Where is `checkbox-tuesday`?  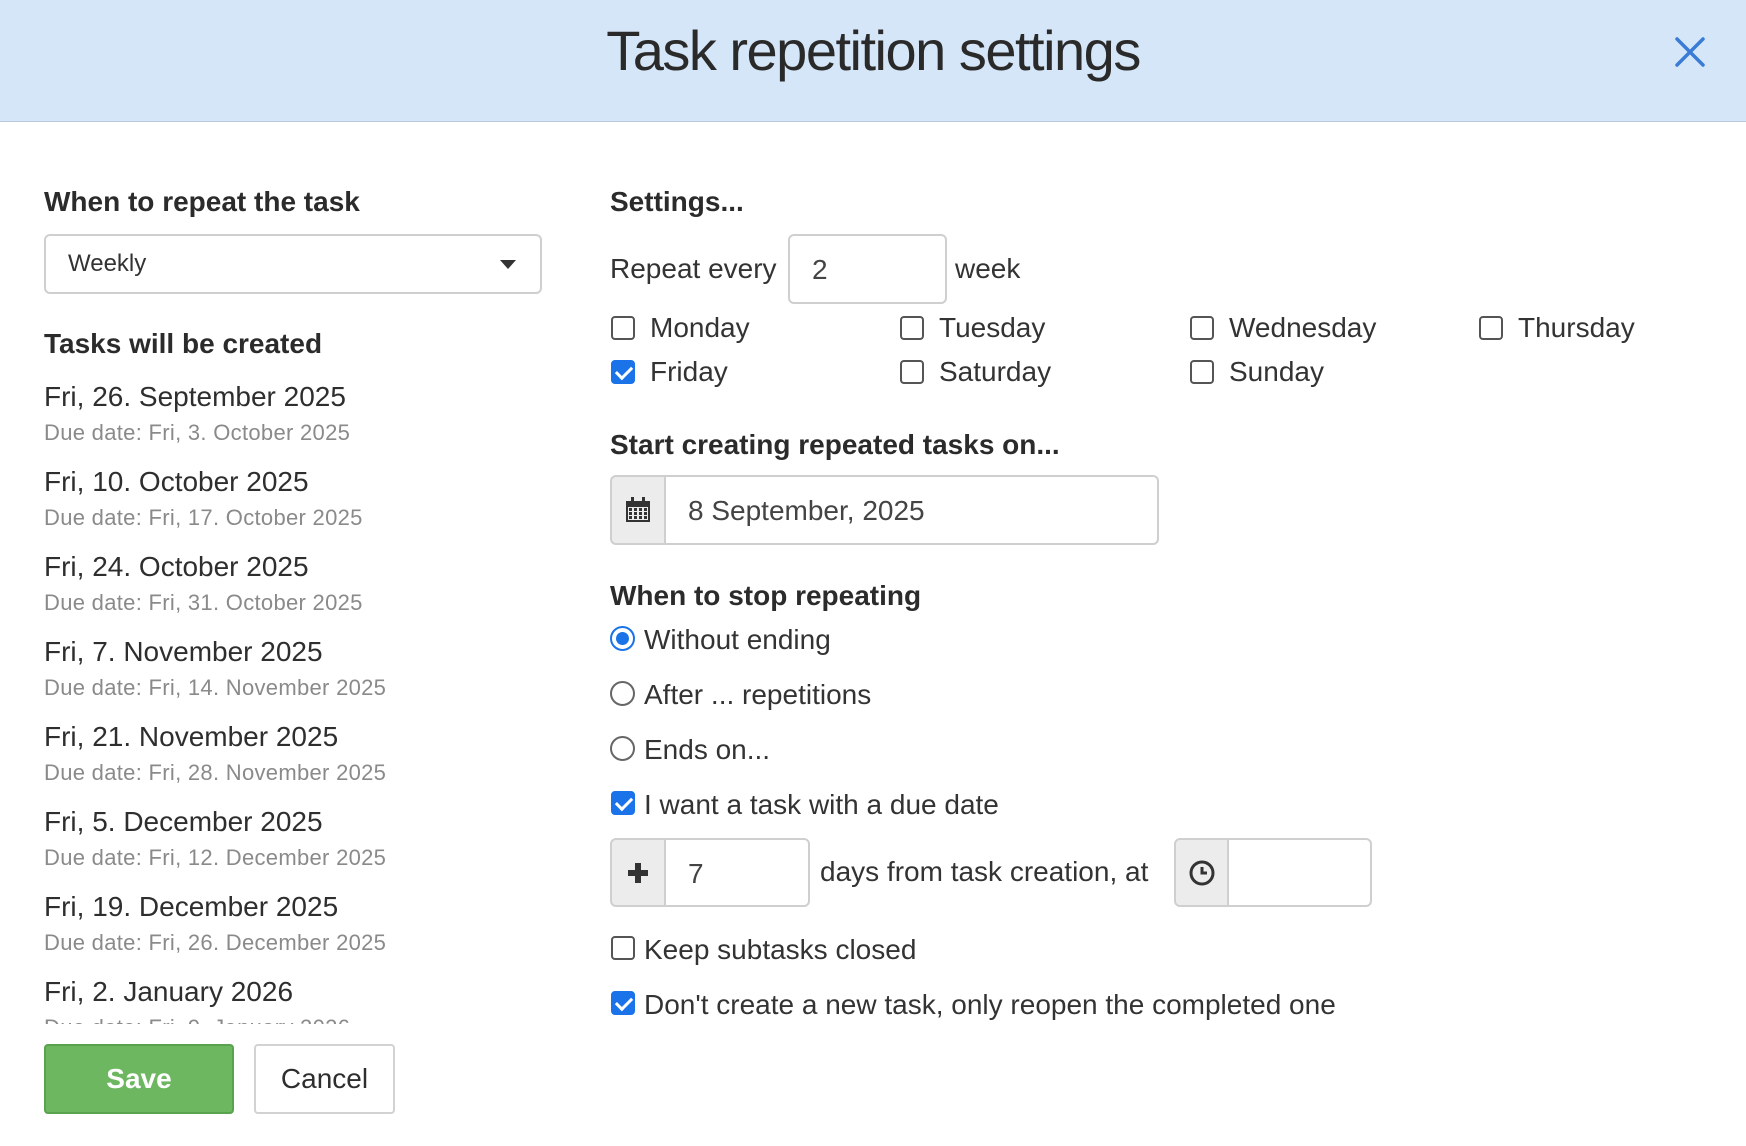 checkbox-tuesday is located at coordinates (912, 328).